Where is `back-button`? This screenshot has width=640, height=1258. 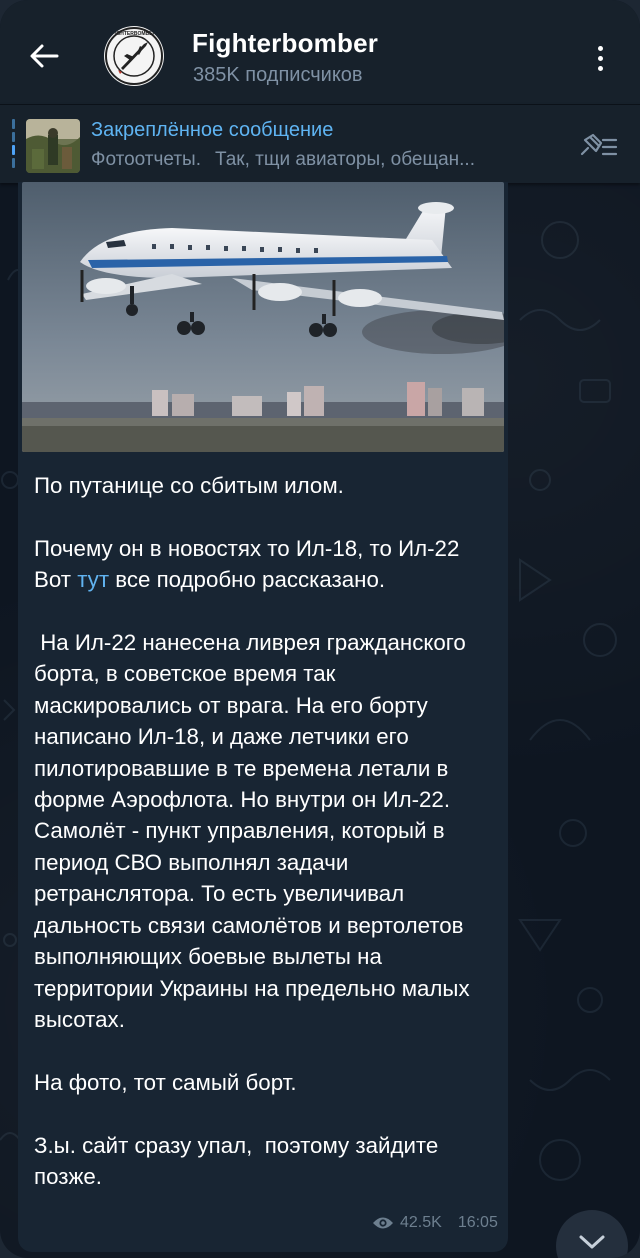 back-button is located at coordinates (44, 56).